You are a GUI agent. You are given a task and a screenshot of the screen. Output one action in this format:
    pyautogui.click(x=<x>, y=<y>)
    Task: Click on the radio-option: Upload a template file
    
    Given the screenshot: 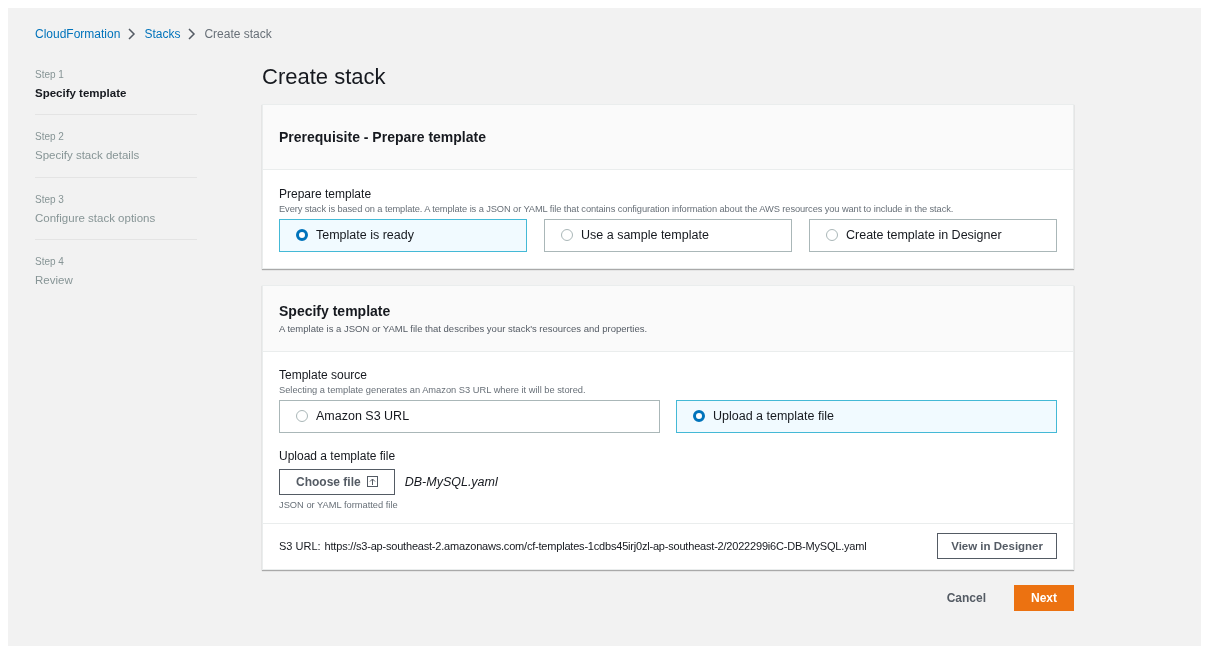 What is the action you would take?
    pyautogui.click(x=866, y=416)
    